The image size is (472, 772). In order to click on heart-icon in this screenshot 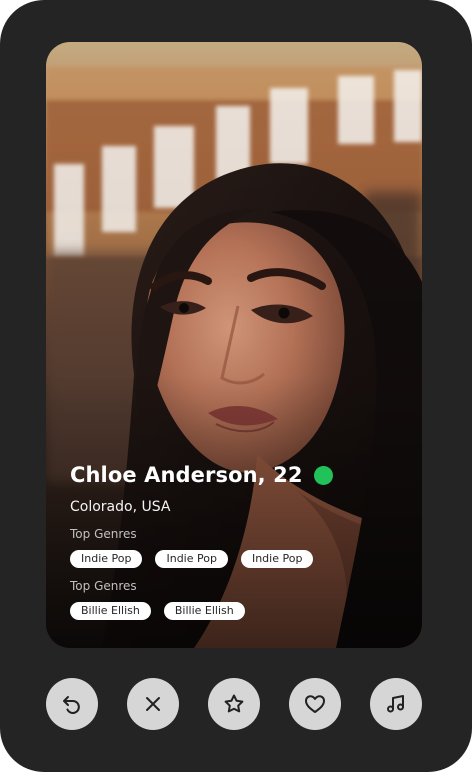, I will do `click(315, 704)`.